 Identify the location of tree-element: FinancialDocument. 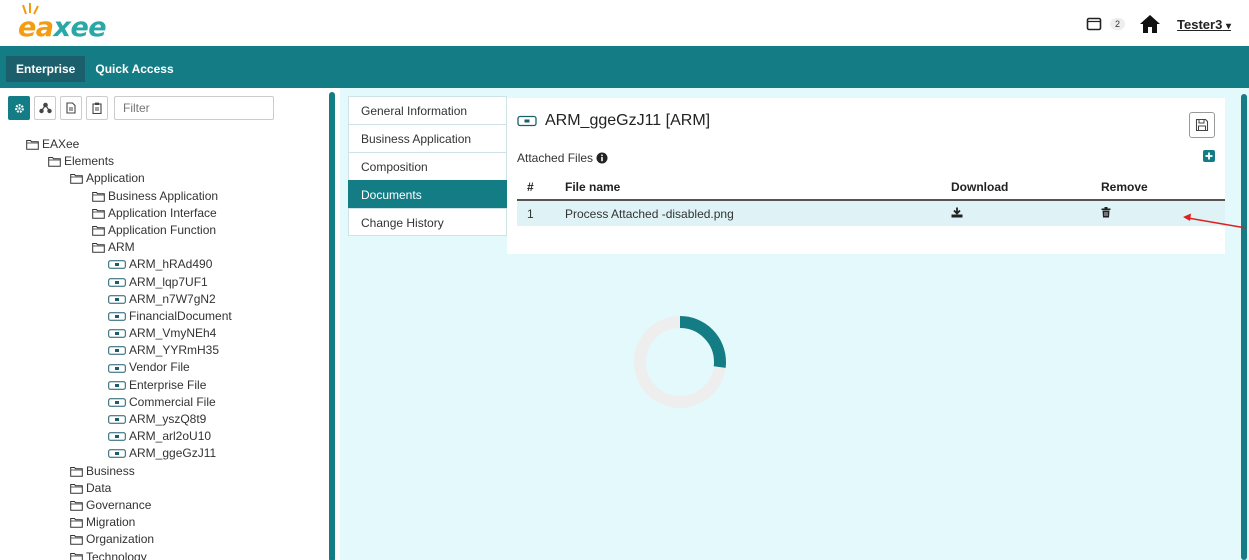
(129, 316).